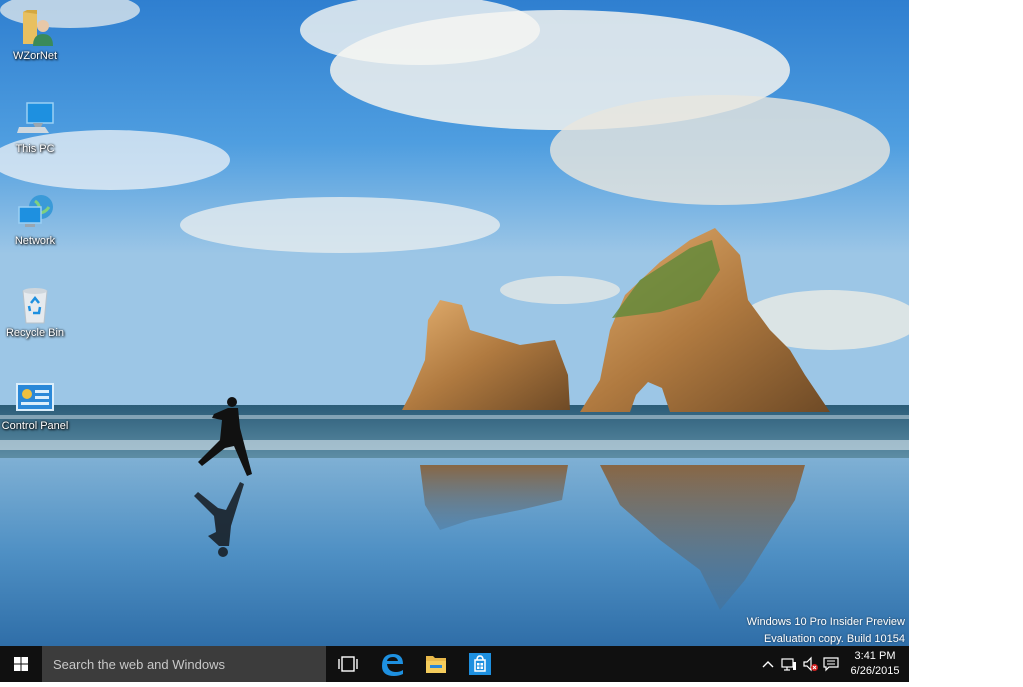 The width and height of the screenshot is (1023, 687). Describe the element at coordinates (966, 341) in the screenshot. I see `blank-margin` at that location.